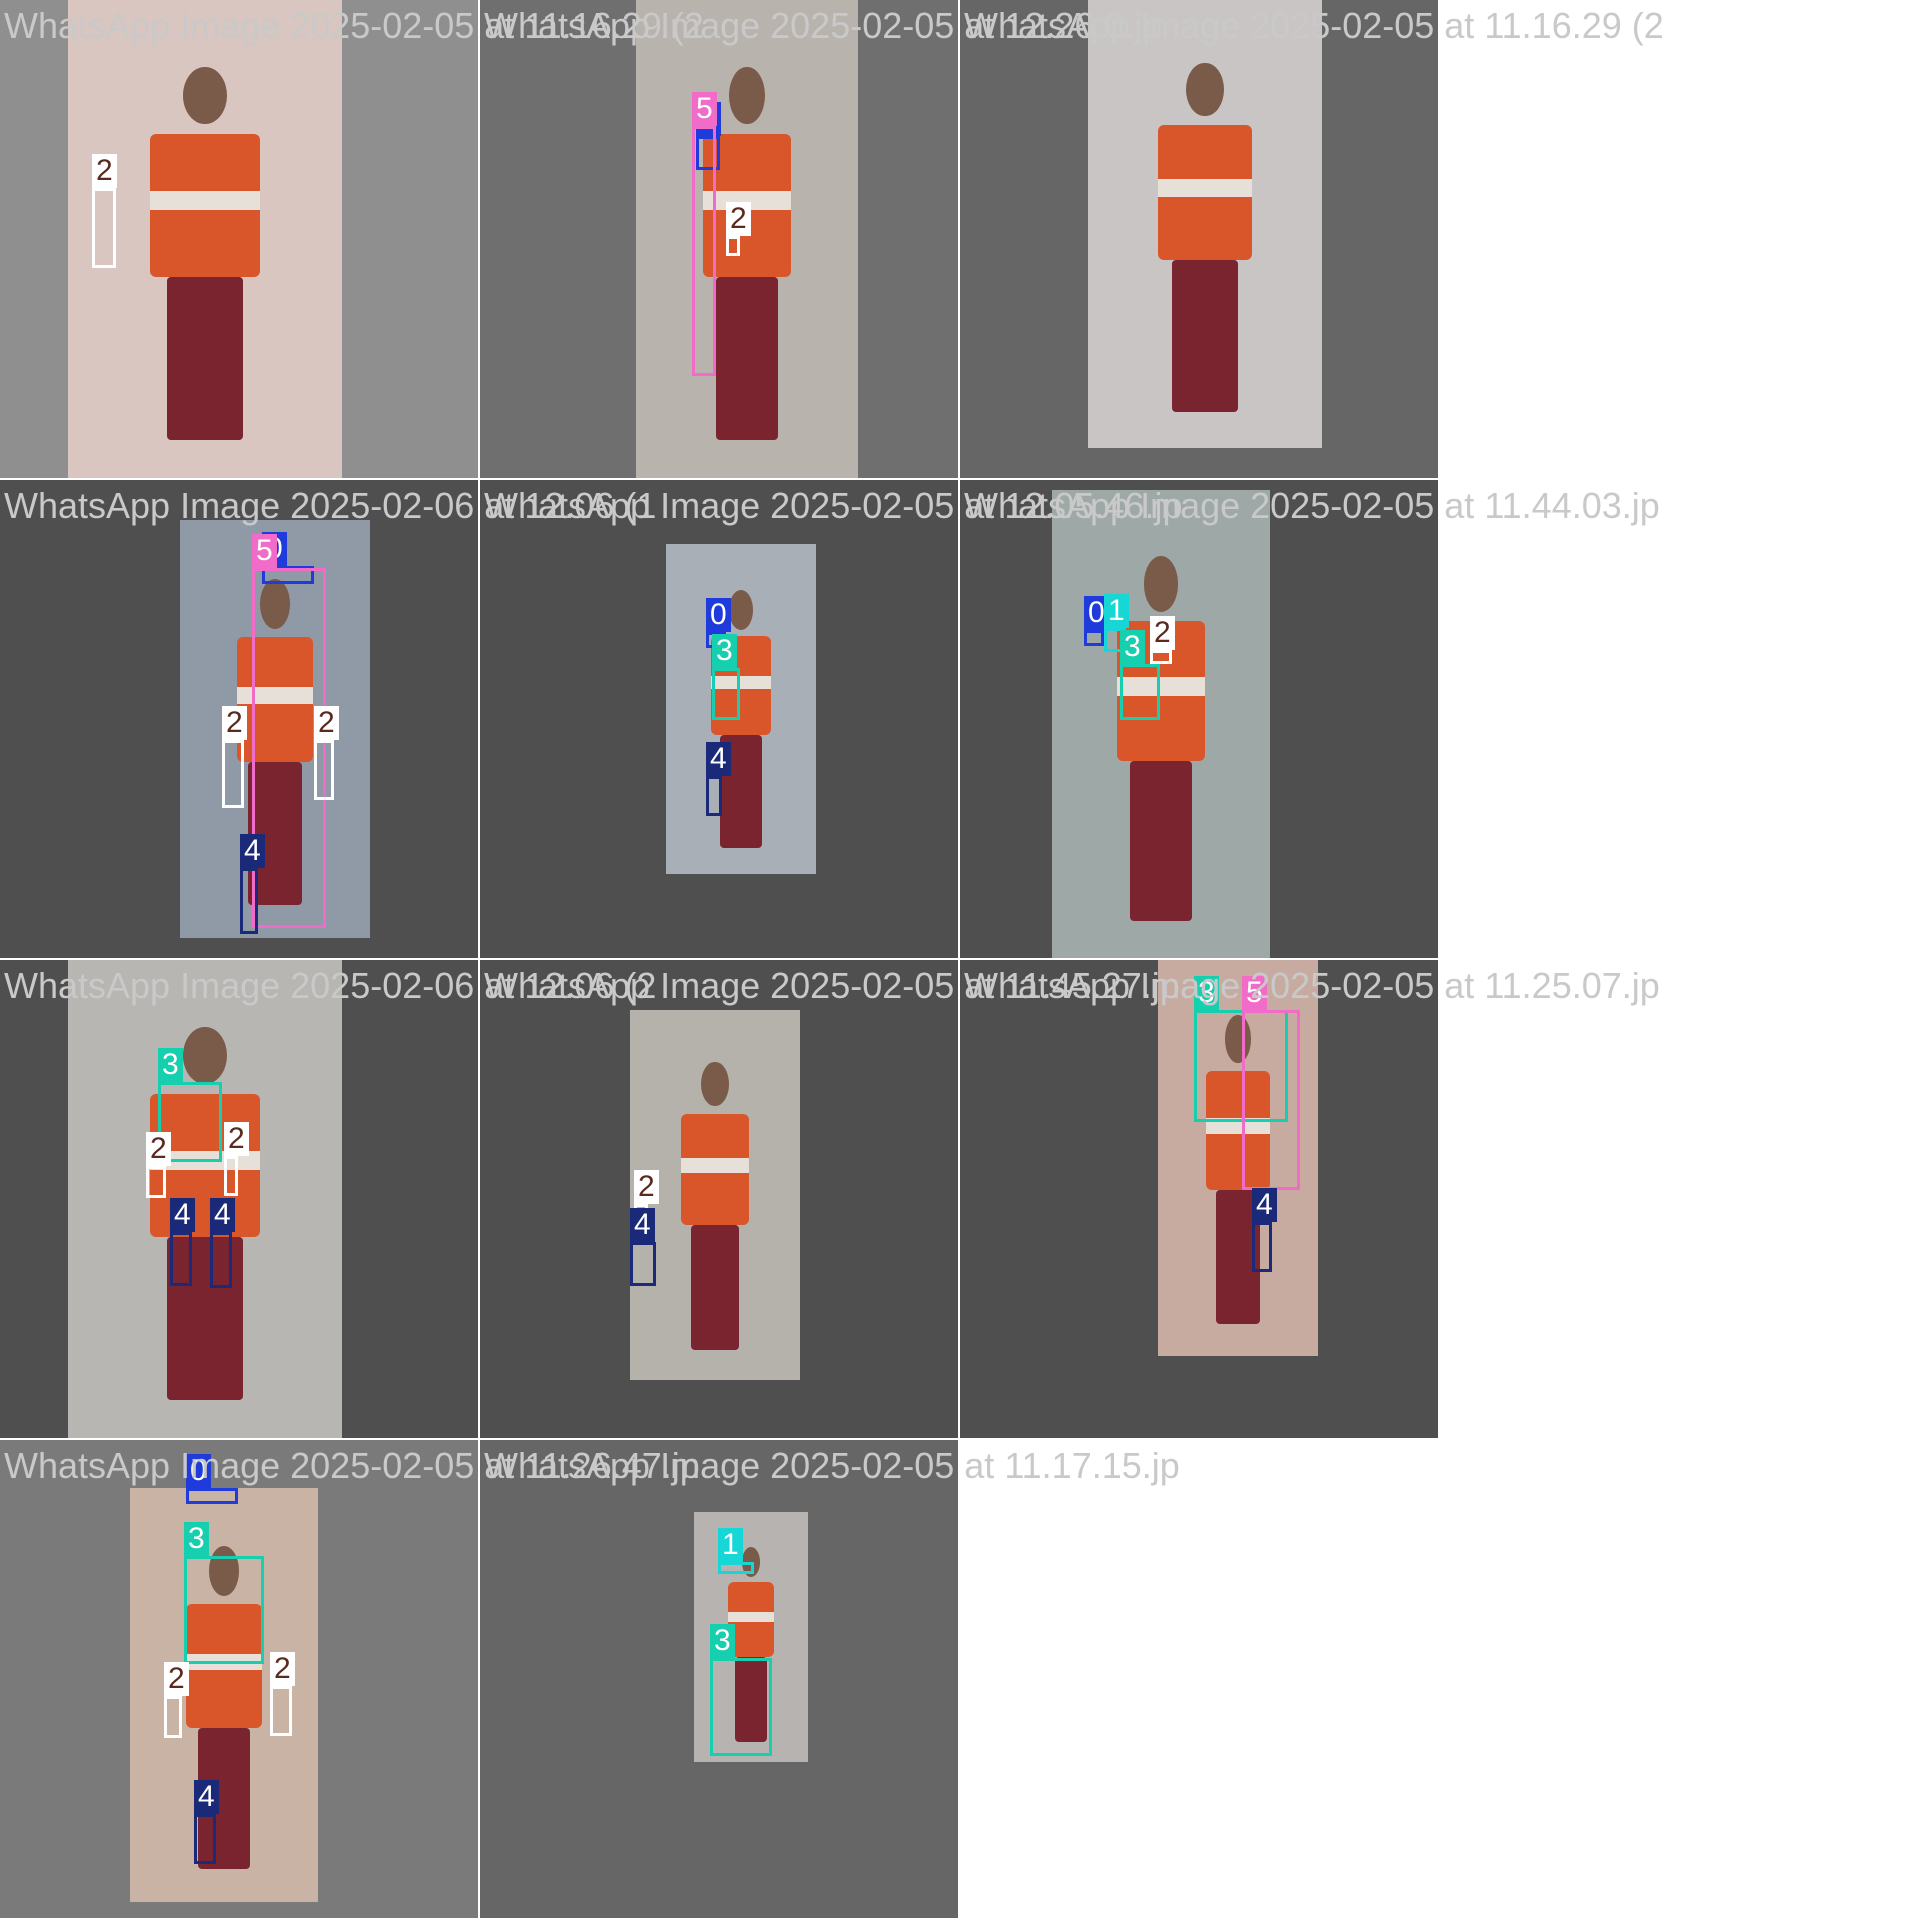  I want to click on image-tile: 05224, so click(239, 719).